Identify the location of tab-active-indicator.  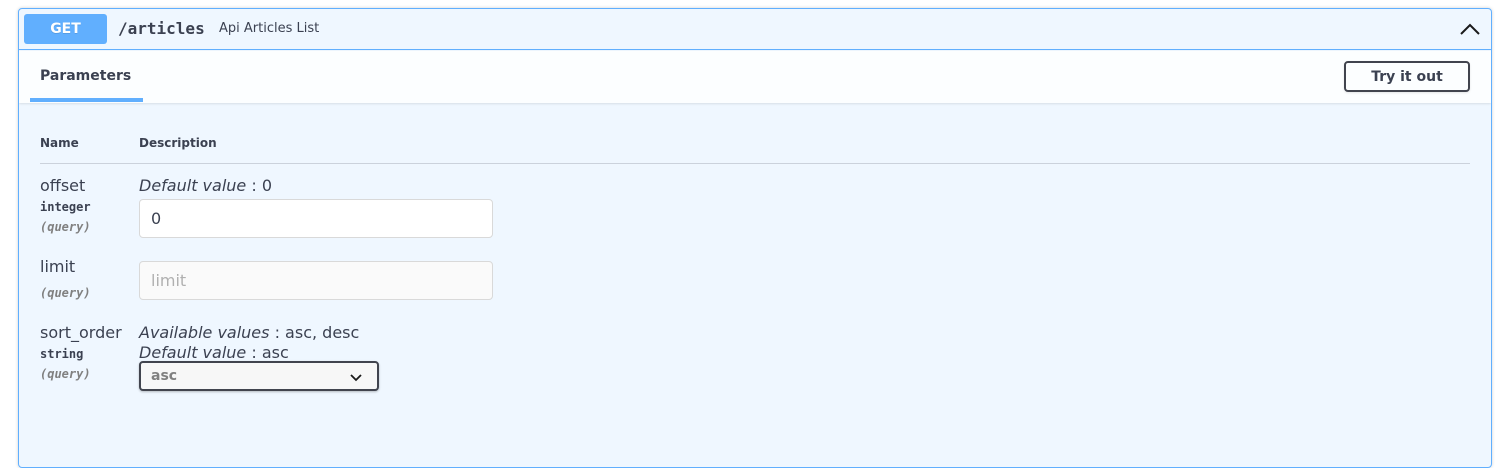
(86, 100).